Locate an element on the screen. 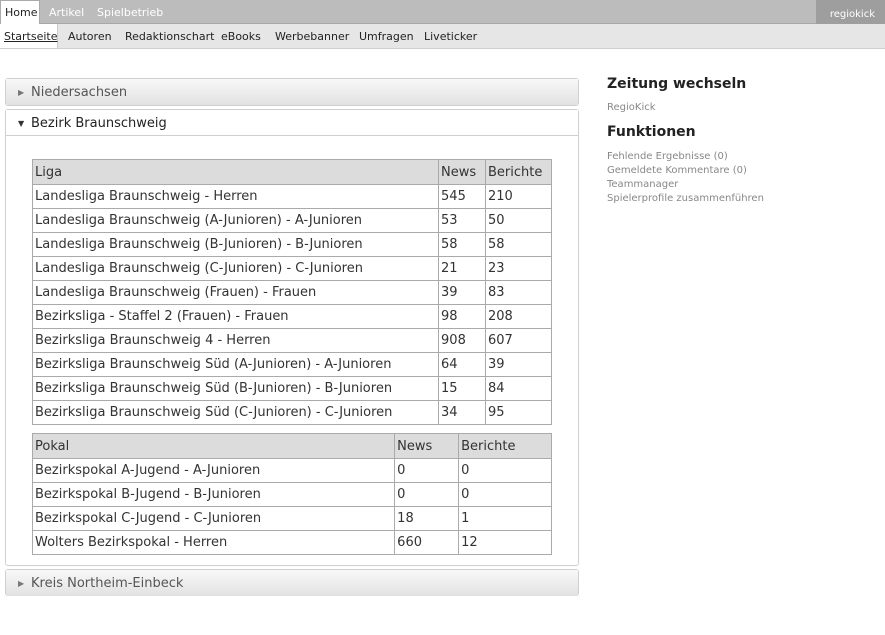 The image size is (885, 635). table-header-row: Pokal News Berichte is located at coordinates (291, 446).